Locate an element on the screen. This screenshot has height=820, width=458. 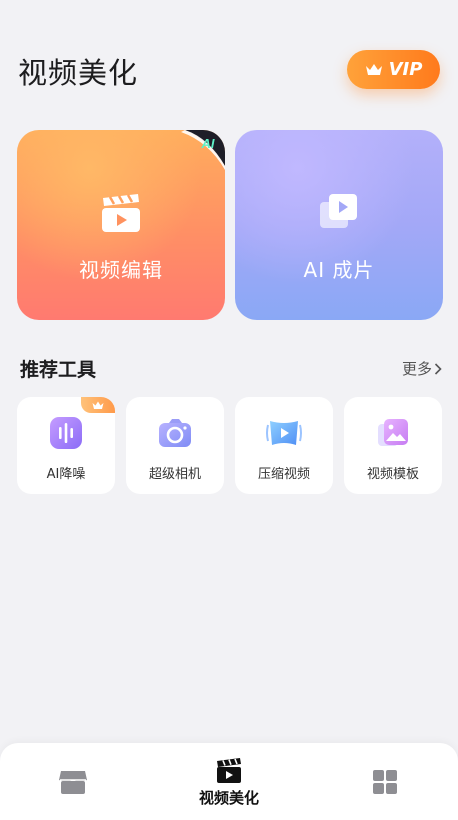
camera-icon is located at coordinates (175, 433).